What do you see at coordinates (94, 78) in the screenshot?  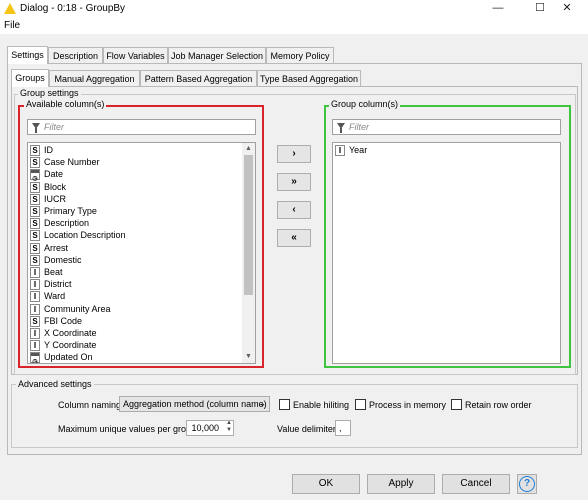 I see `subtab-manual-aggregation: Manual Aggregation` at bounding box center [94, 78].